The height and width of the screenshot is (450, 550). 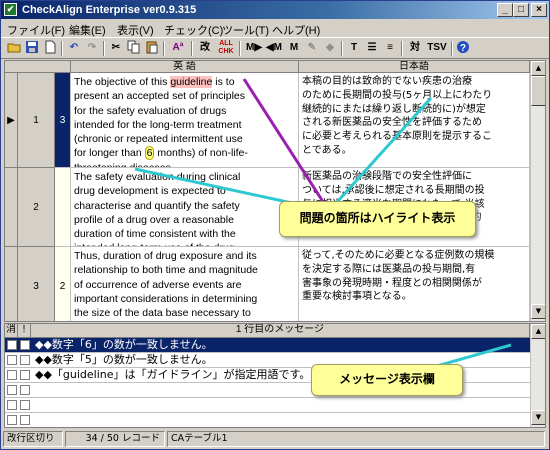 I want to click on arrow-to-term, so click(x=286, y=145).